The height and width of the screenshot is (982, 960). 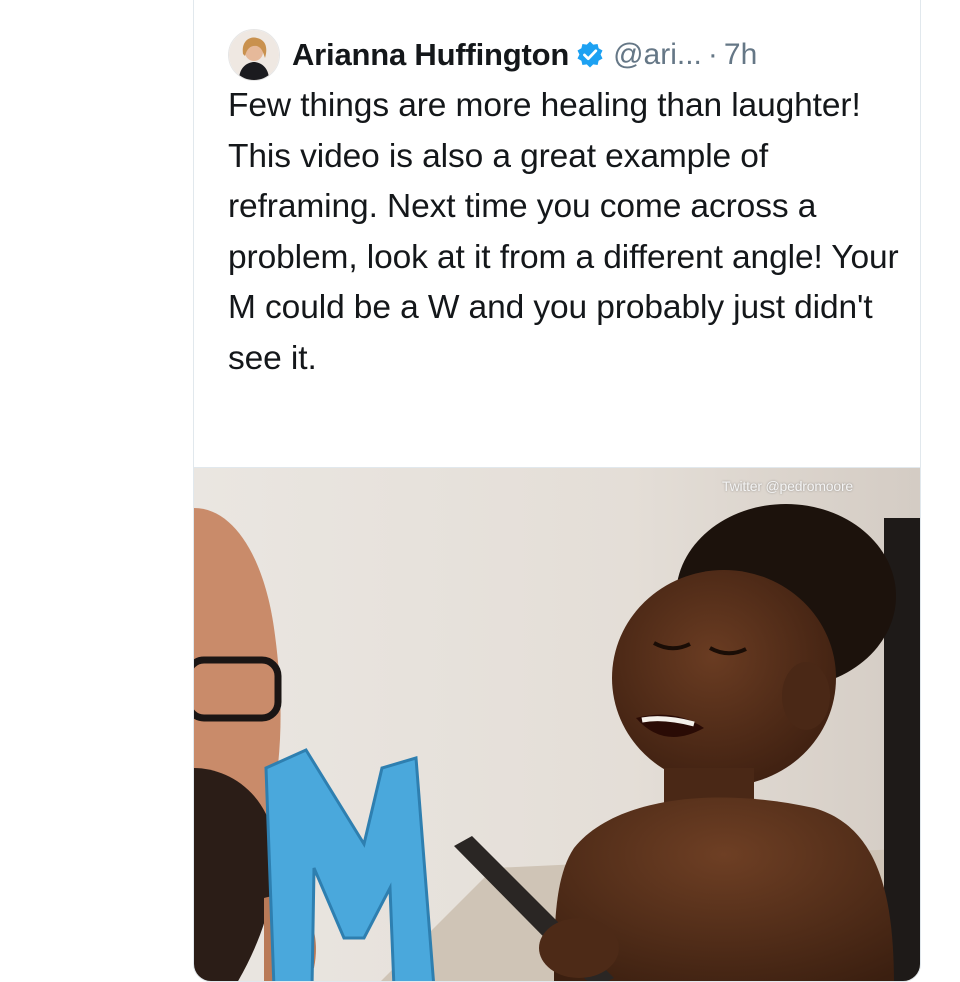 I want to click on author-name: Arianna Huffington, so click(x=430, y=55).